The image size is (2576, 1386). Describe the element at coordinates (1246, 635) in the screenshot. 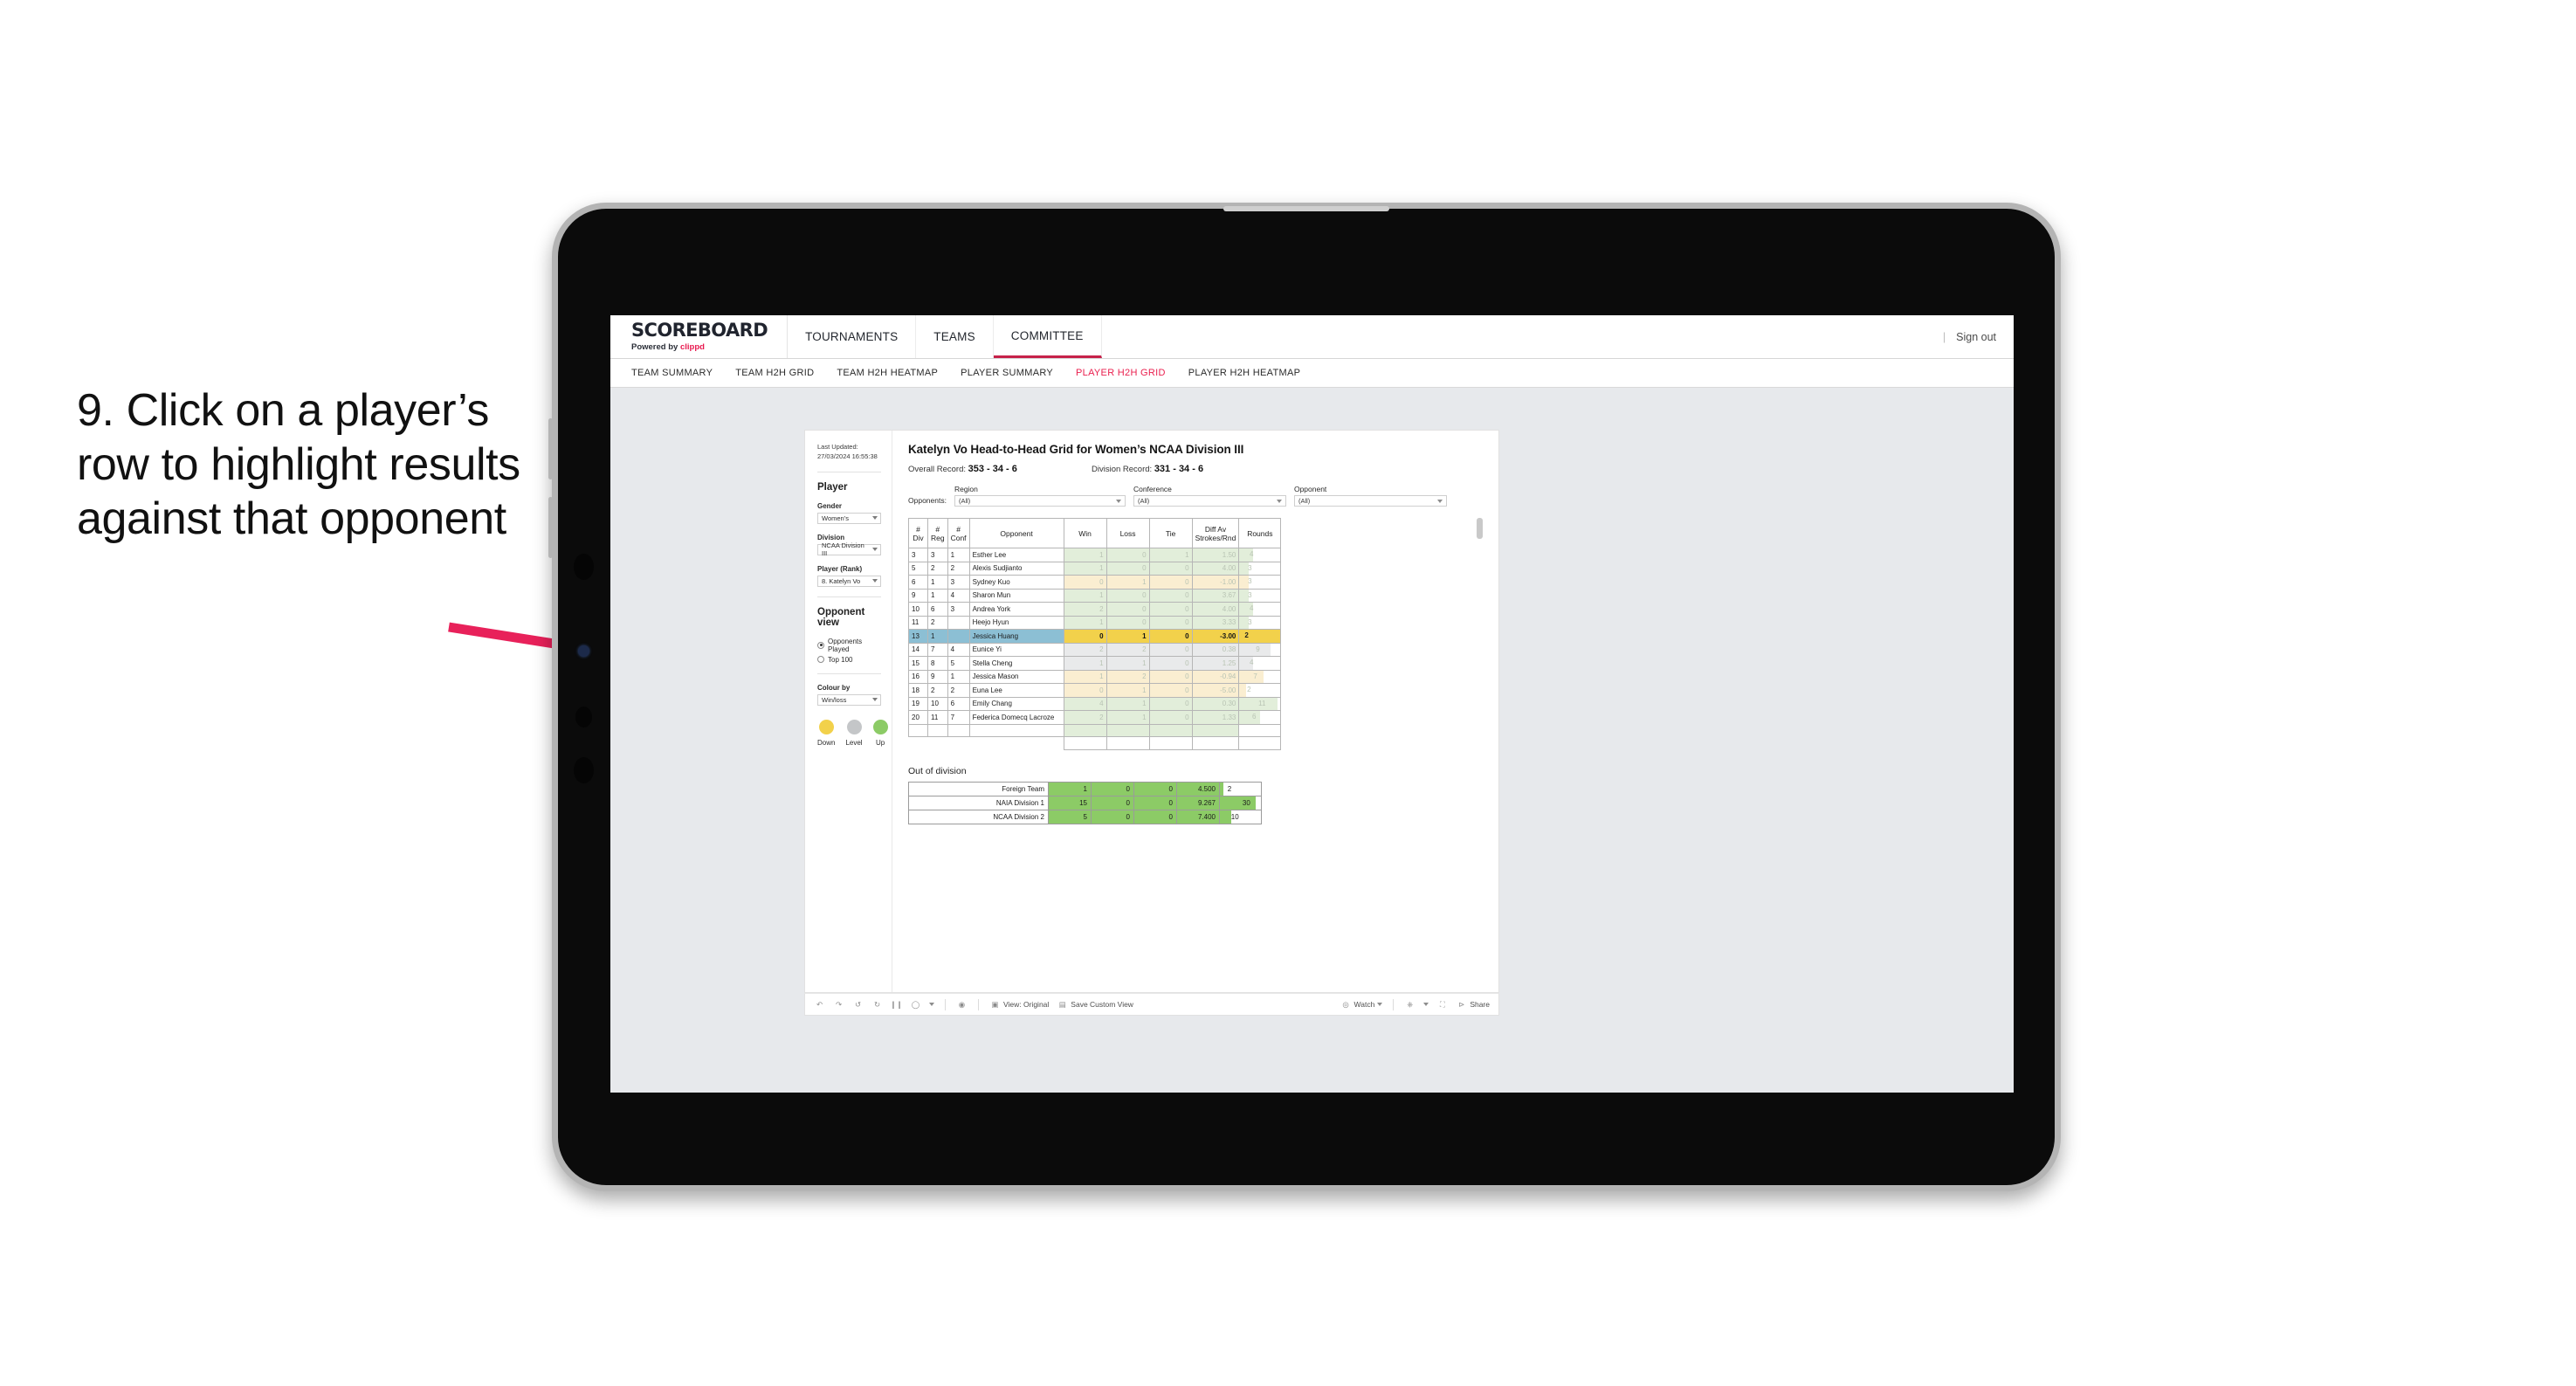

I see `rounds-value: 2` at that location.